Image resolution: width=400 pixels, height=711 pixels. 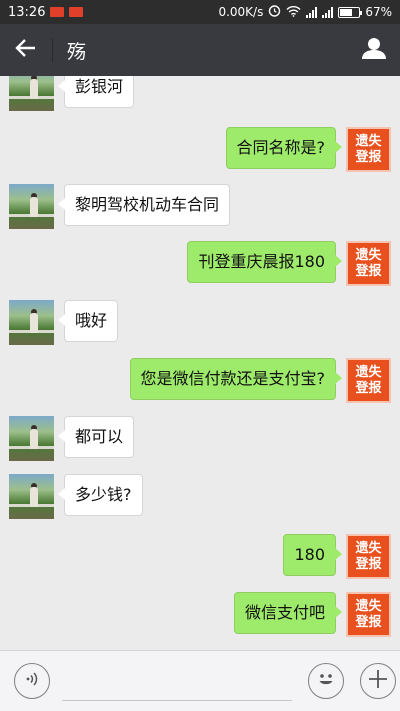 What do you see at coordinates (177, 681) in the screenshot?
I see `message-input` at bounding box center [177, 681].